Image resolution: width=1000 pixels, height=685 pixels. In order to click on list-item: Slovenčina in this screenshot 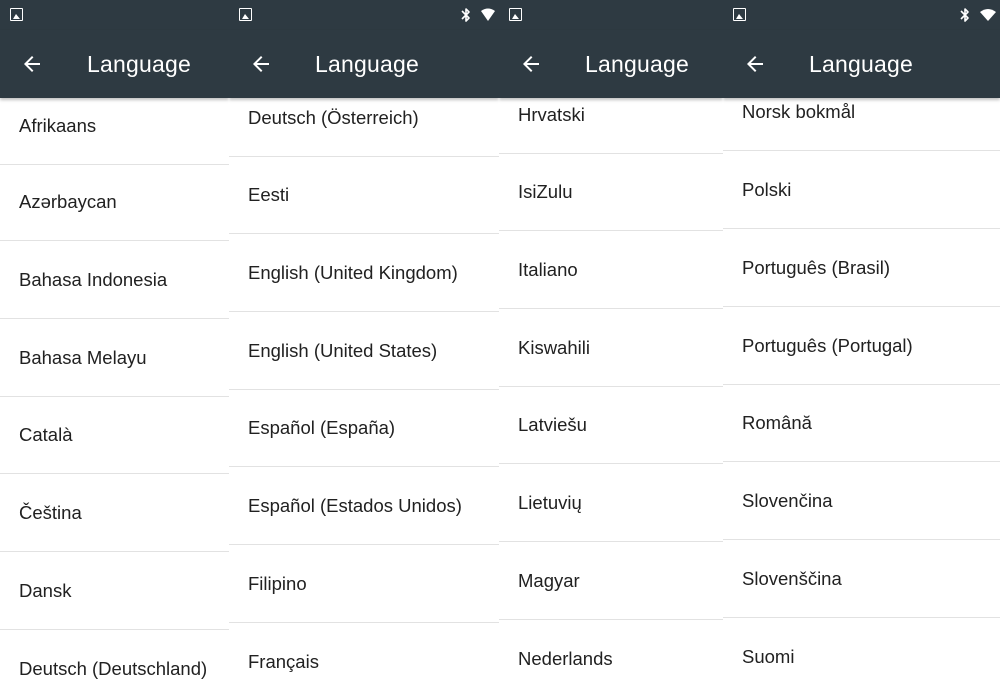, I will do `click(861, 501)`.